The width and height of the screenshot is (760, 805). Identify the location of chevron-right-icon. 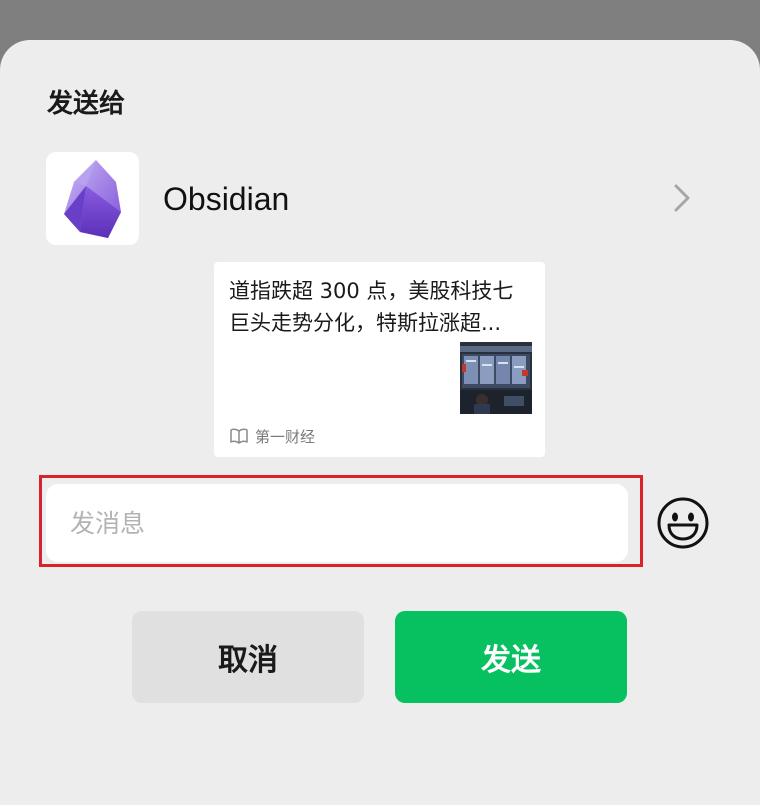
(682, 198).